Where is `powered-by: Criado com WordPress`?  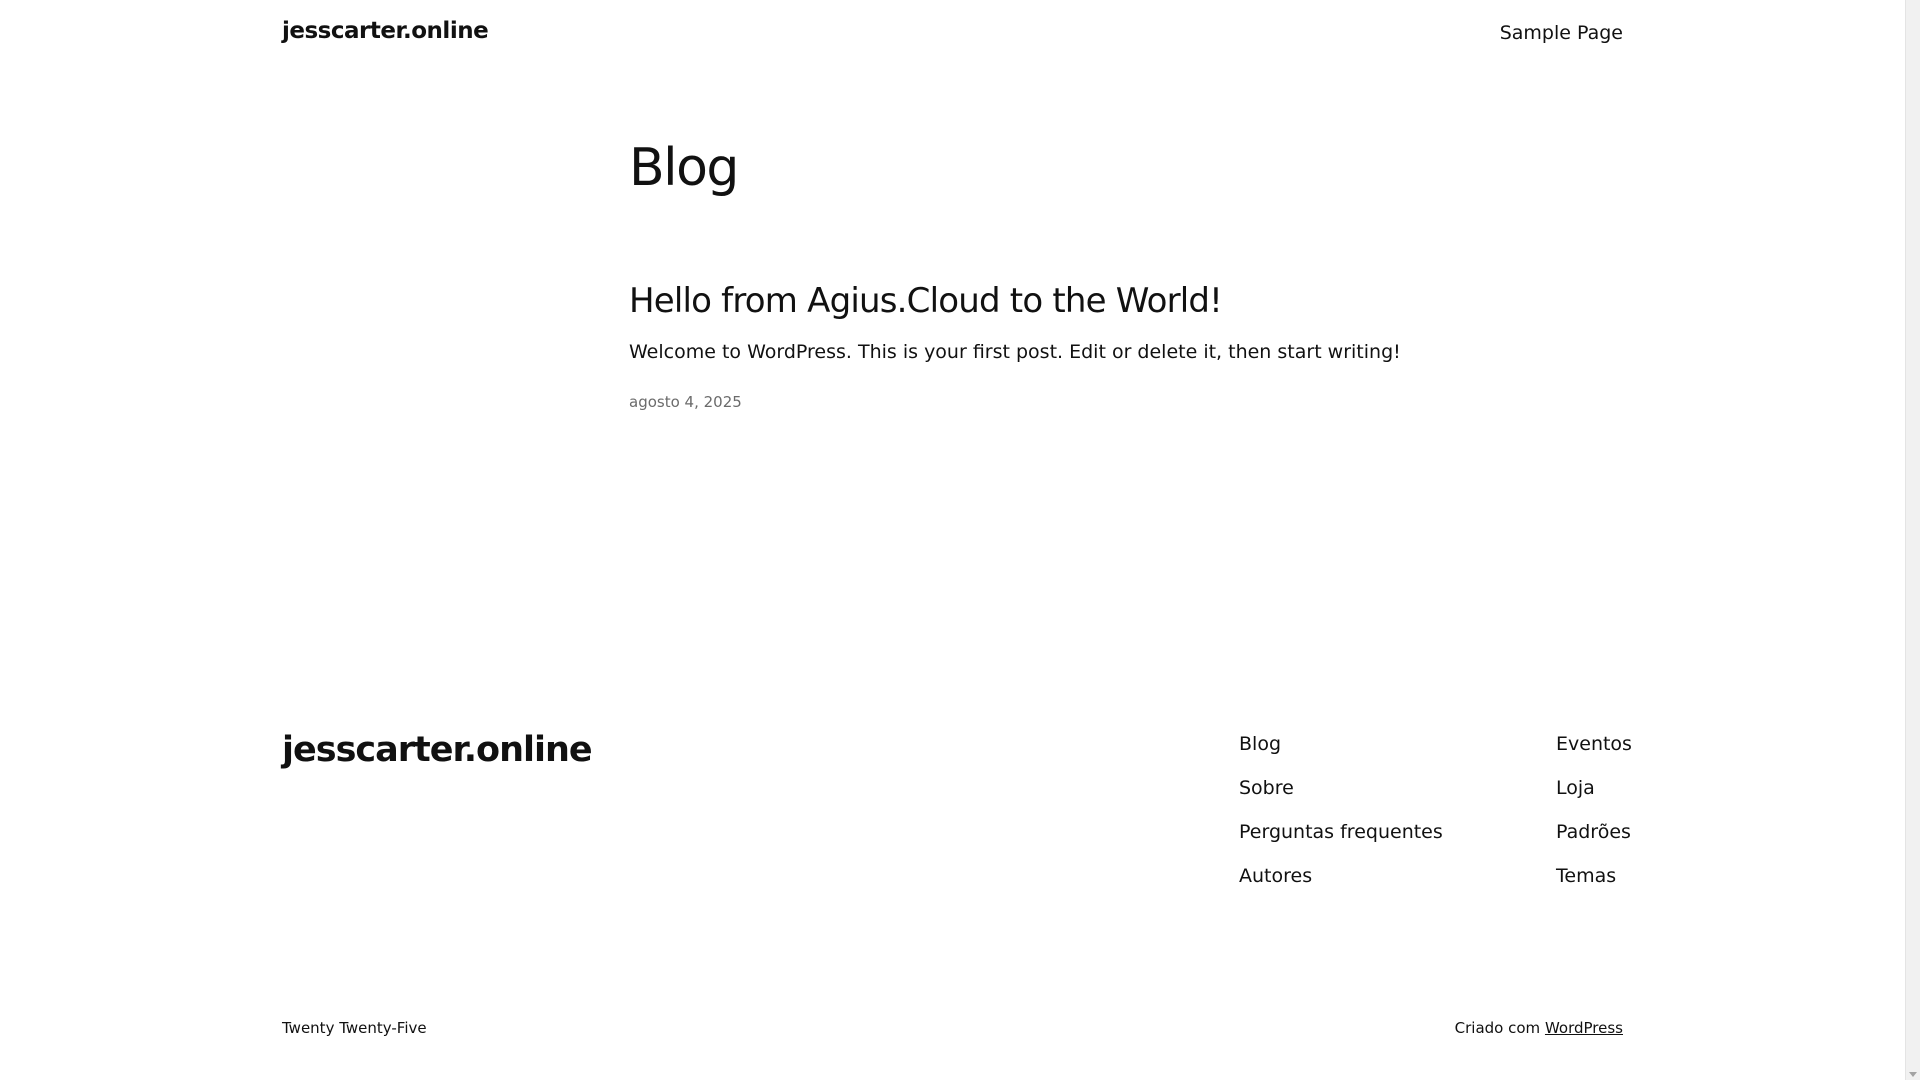
powered-by: Criado com WordPress is located at coordinates (1539, 1028).